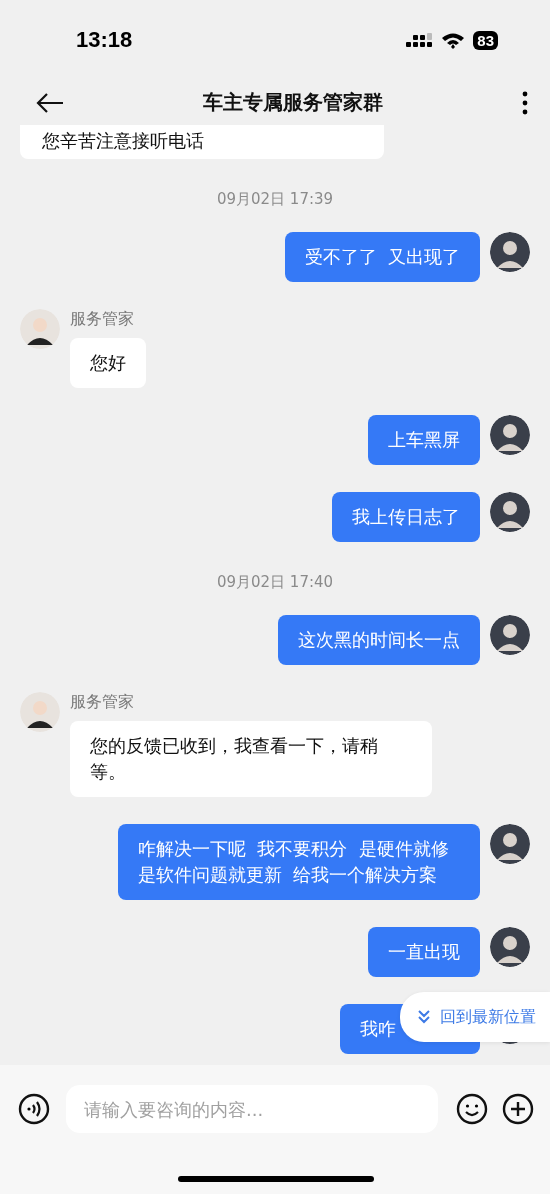  I want to click on chat-title: 车主专属服务管家群, so click(293, 102).